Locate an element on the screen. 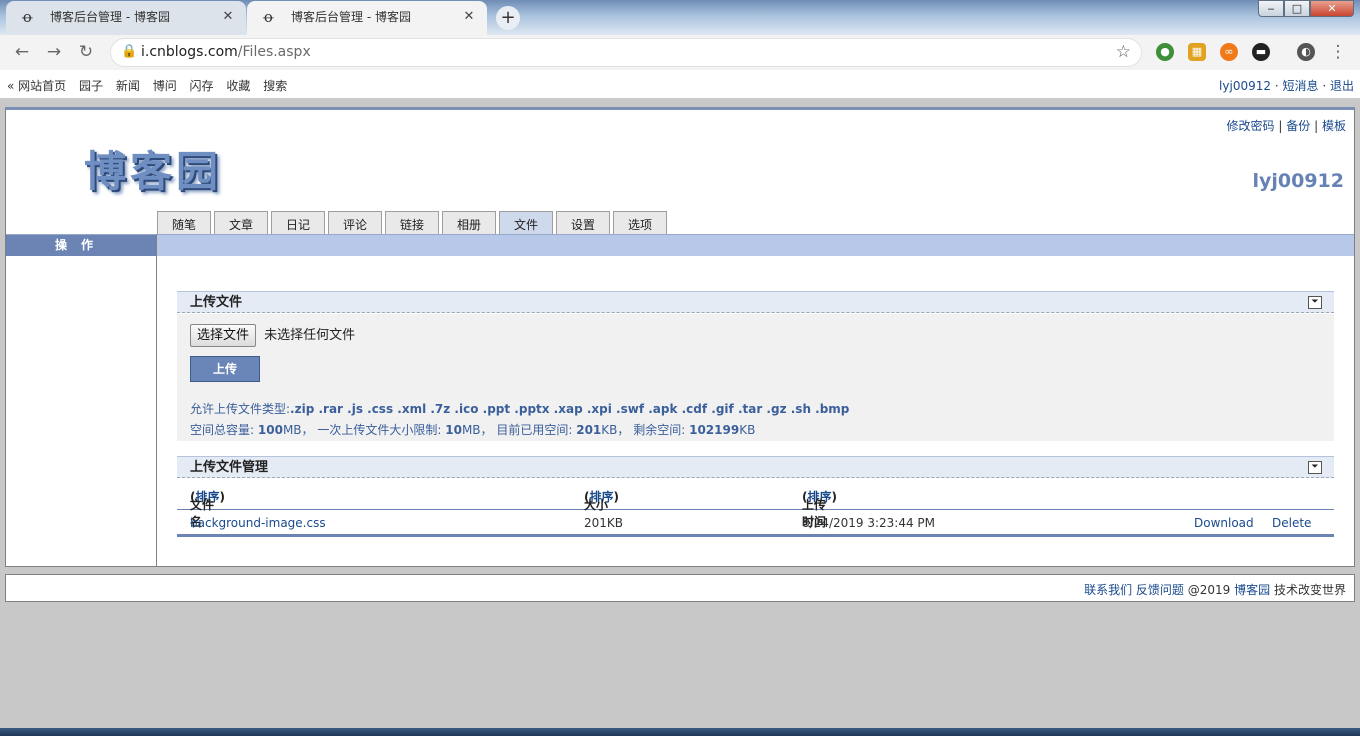 The height and width of the screenshot is (736, 1360). admin-nav-tabs: 随笔 文章 日记 评论 链接 相册 文件 设置 选项 is located at coordinates (413, 223).